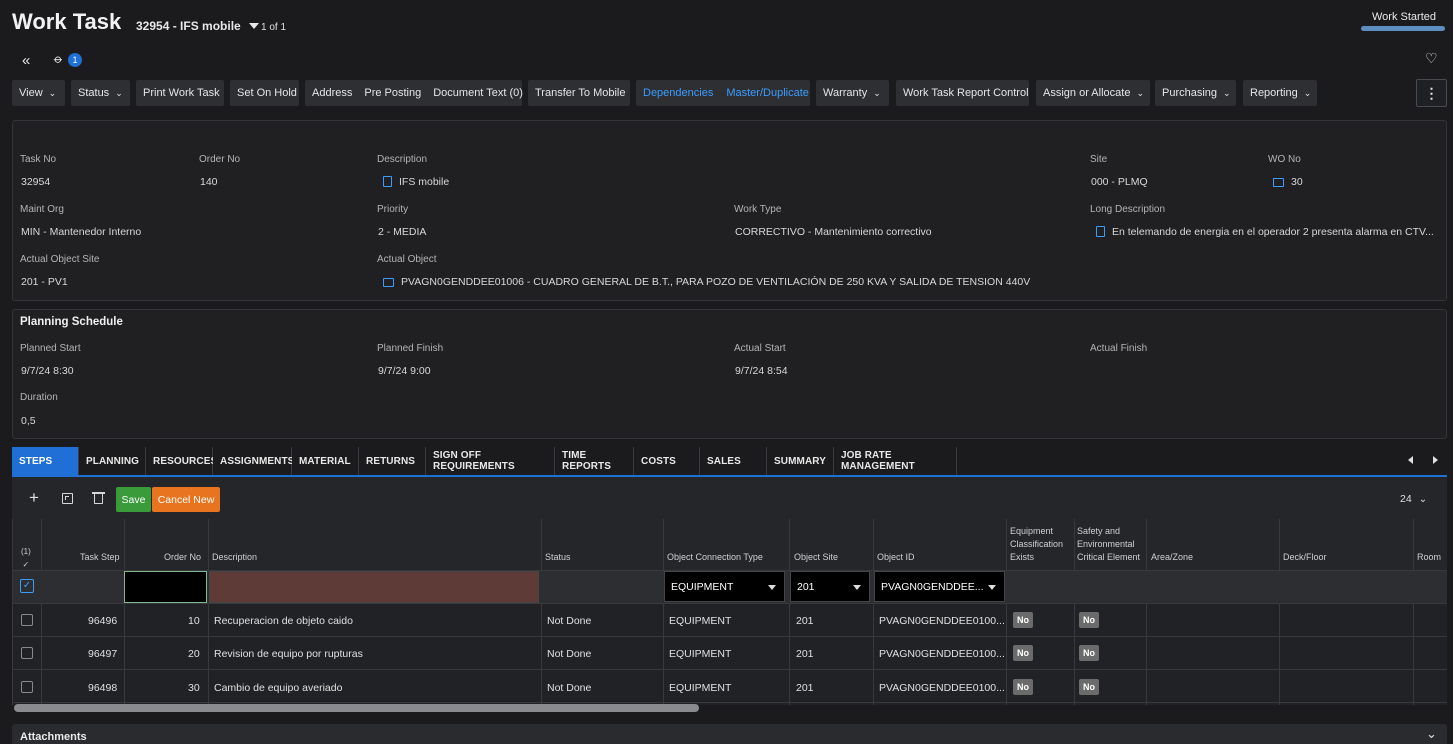 This screenshot has height=744, width=1453. Describe the element at coordinates (112, 461) in the screenshot. I see `tab-planning: PLANNING` at that location.